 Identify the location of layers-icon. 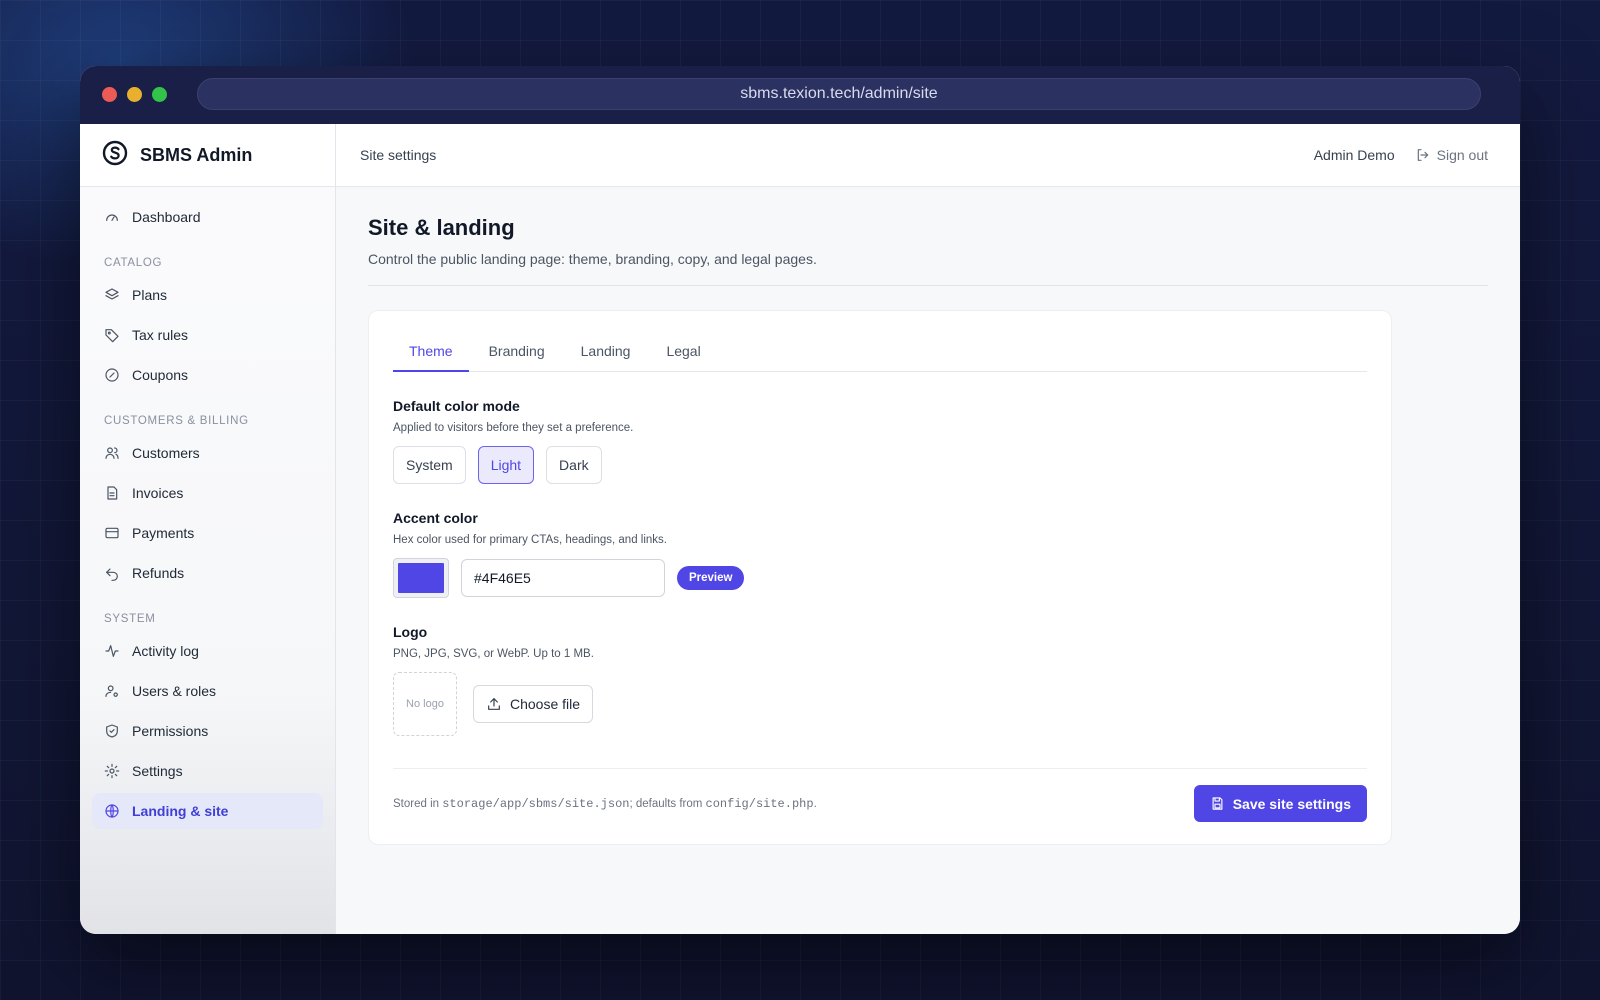
(112, 294).